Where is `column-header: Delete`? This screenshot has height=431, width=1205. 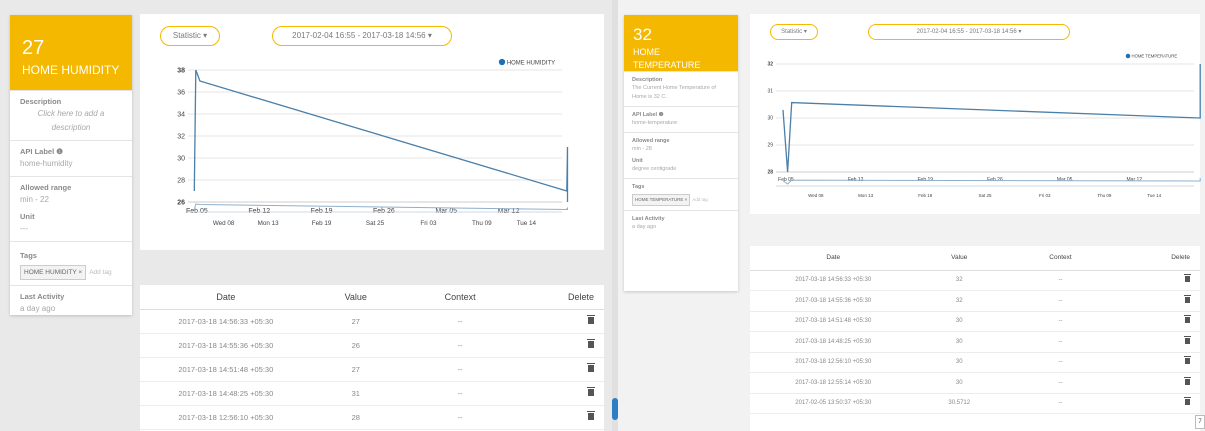 column-header: Delete is located at coordinates (562, 297).